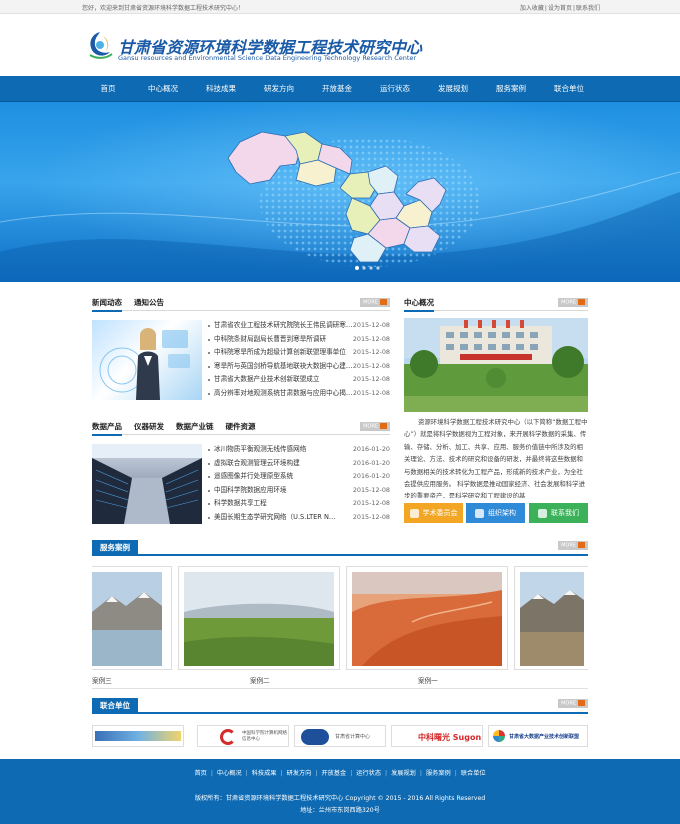 The height and width of the screenshot is (824, 680). I want to click on list-item: 美国长期生态学研究网络（U.S.LTER N… 2015-12-08, so click(299, 518).